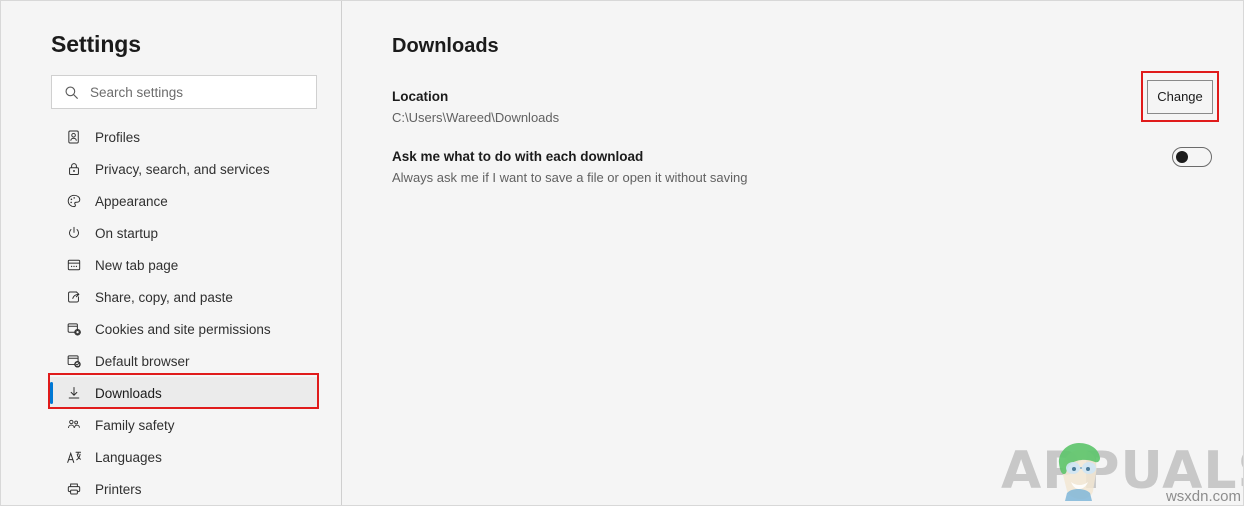 The image size is (1244, 506). I want to click on sidebar-item-languages: Languages, so click(171, 457).